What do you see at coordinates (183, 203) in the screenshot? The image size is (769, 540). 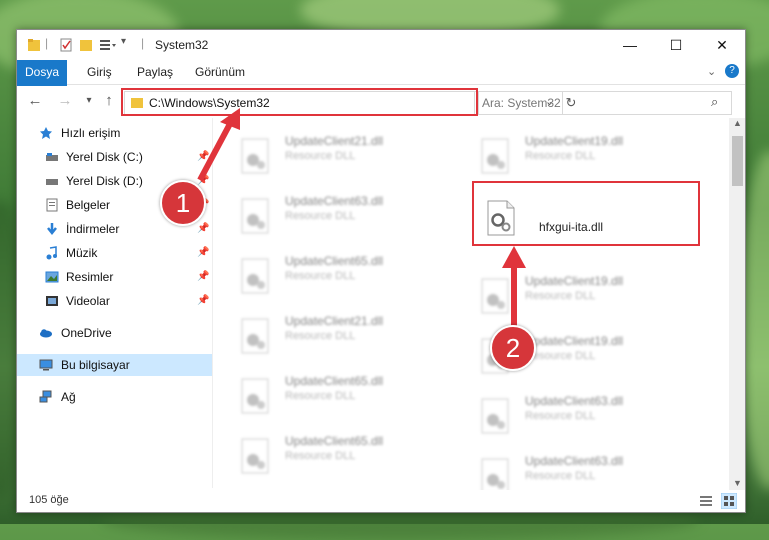 I see `step-badge-1: 1` at bounding box center [183, 203].